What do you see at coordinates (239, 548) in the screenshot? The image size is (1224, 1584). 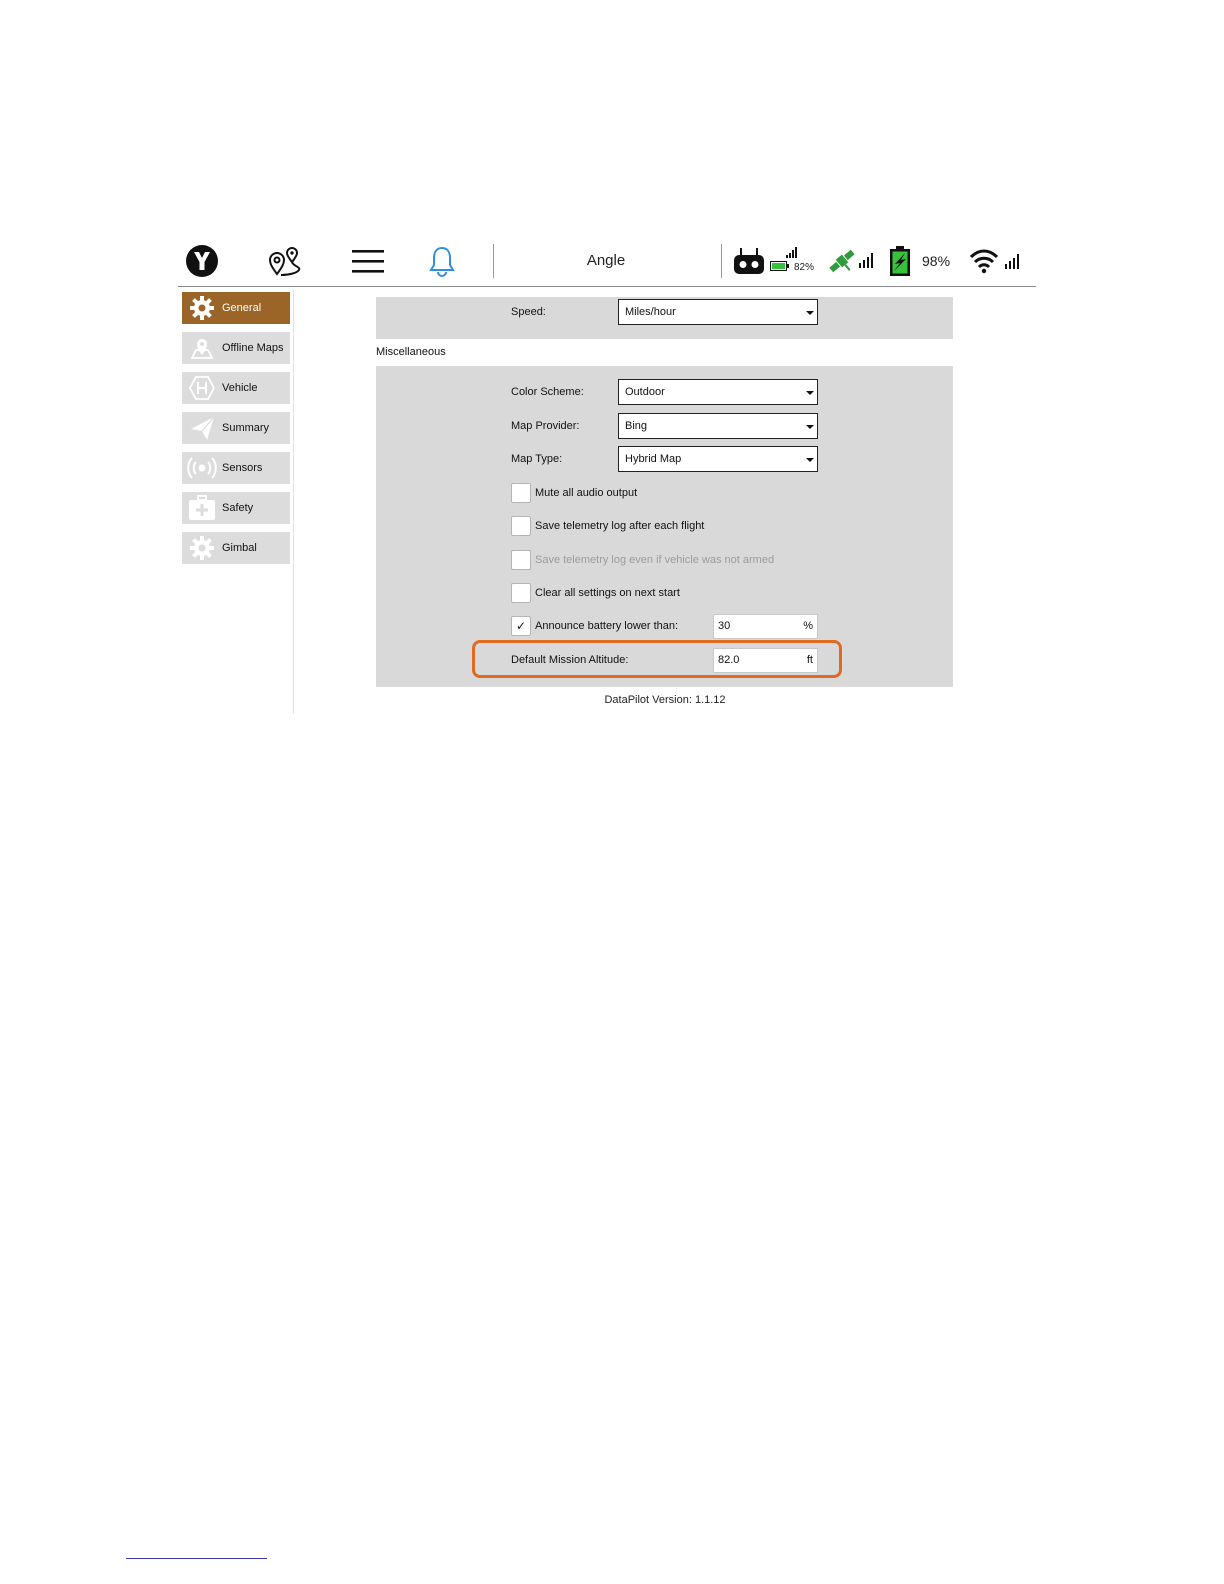 I see `sidebar-item-label: Gimbal` at bounding box center [239, 548].